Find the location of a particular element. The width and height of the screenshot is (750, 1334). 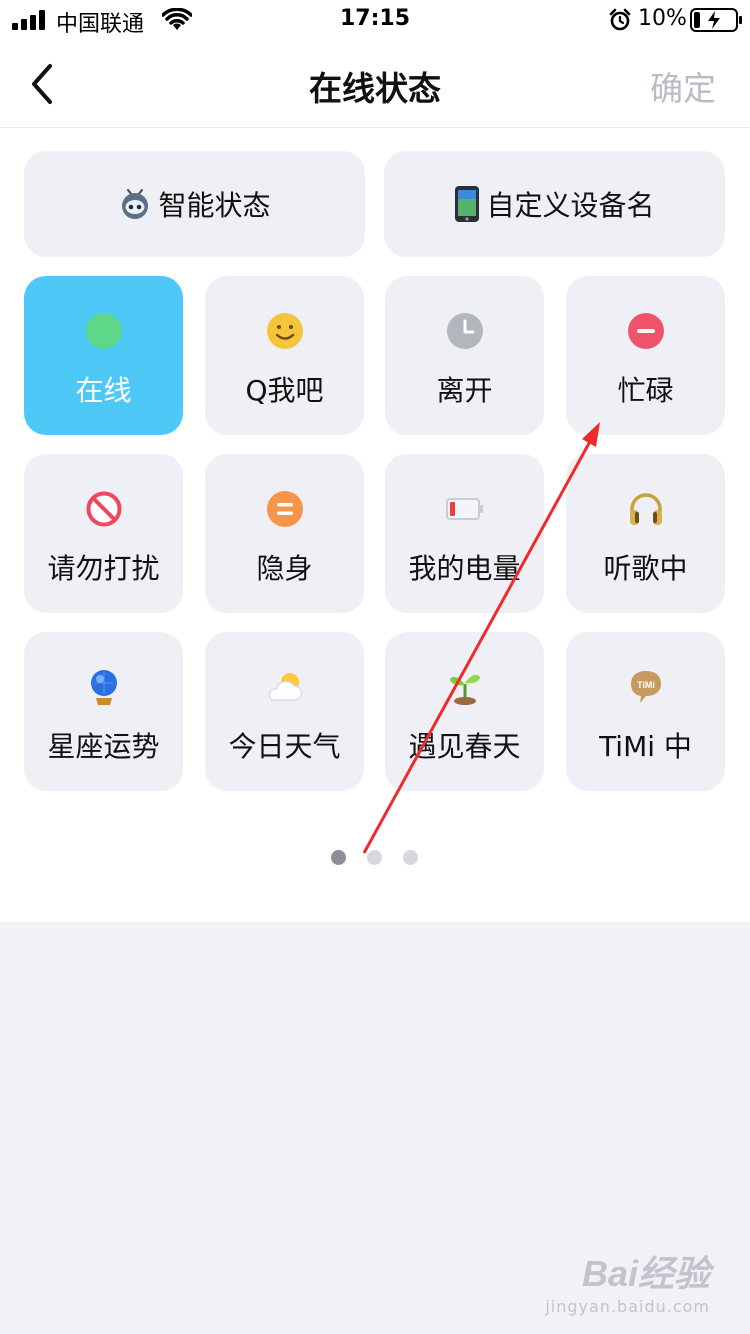

status-label-listening: 听歌中 is located at coordinates (645, 568).